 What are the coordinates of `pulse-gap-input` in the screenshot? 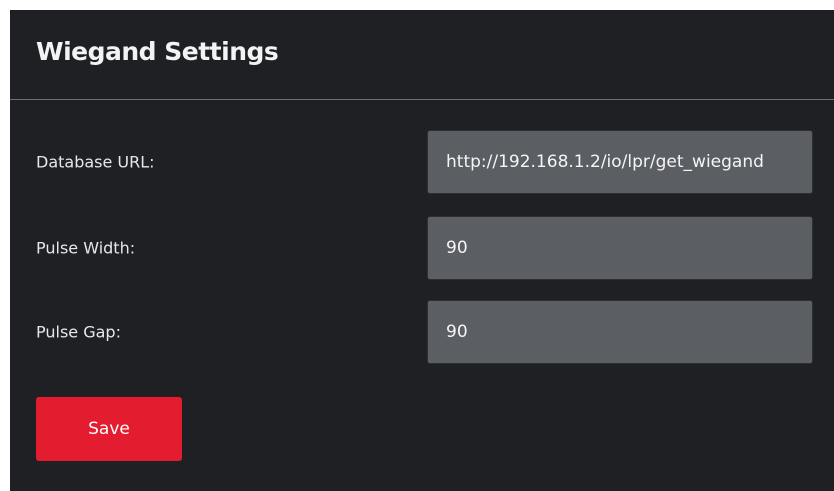 It's located at (620, 332).